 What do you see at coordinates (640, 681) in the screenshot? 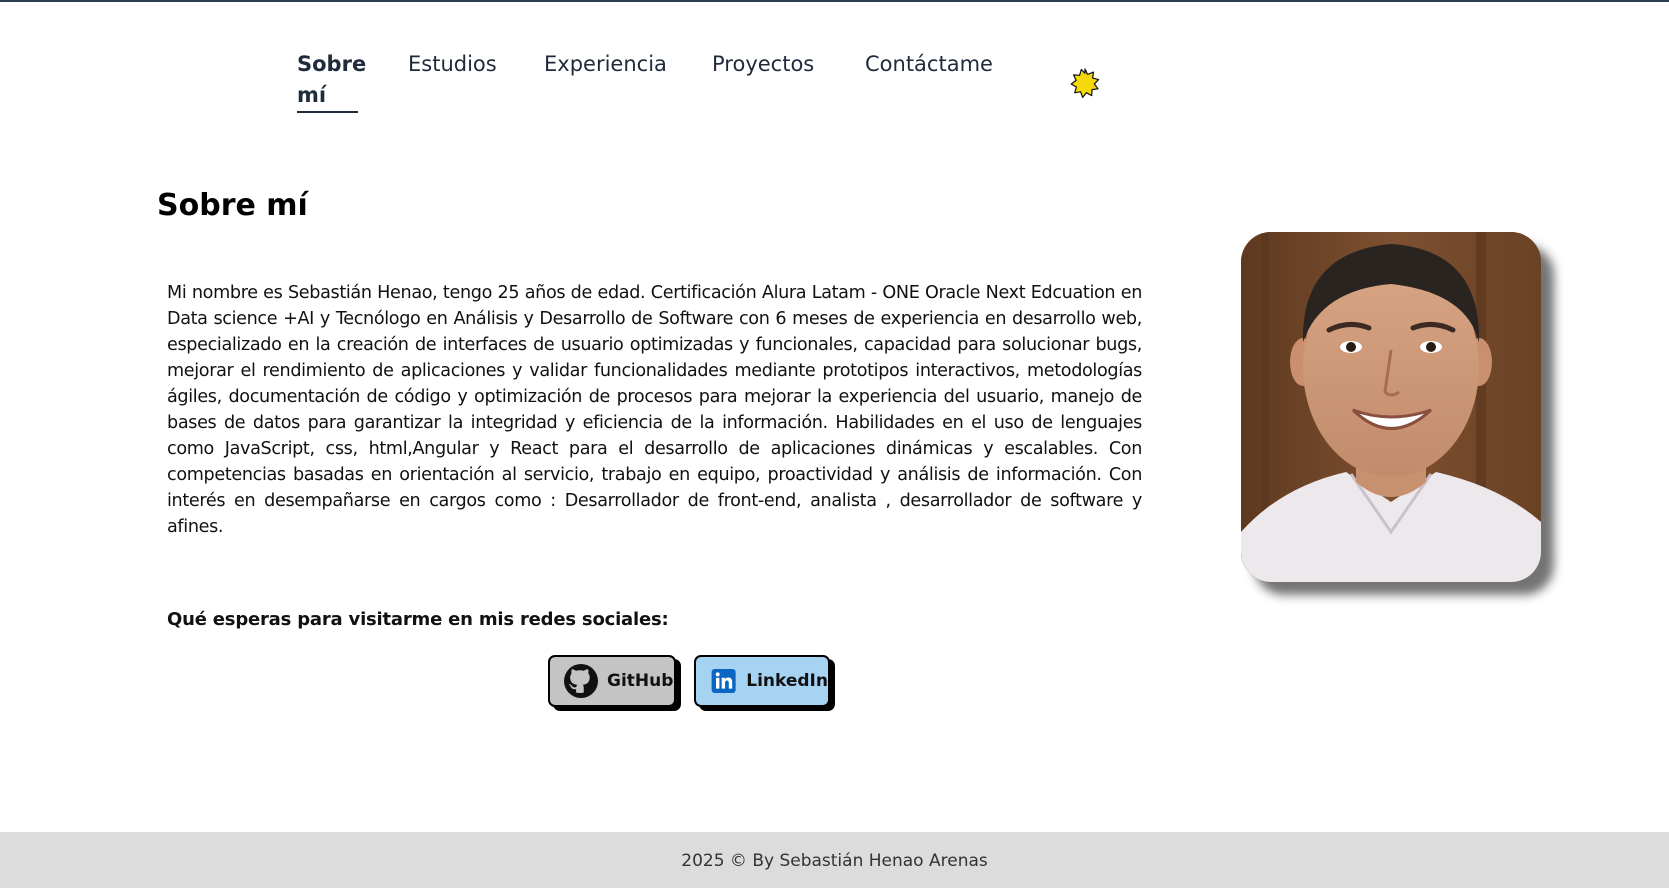
I see `github-label: GitHub` at bounding box center [640, 681].